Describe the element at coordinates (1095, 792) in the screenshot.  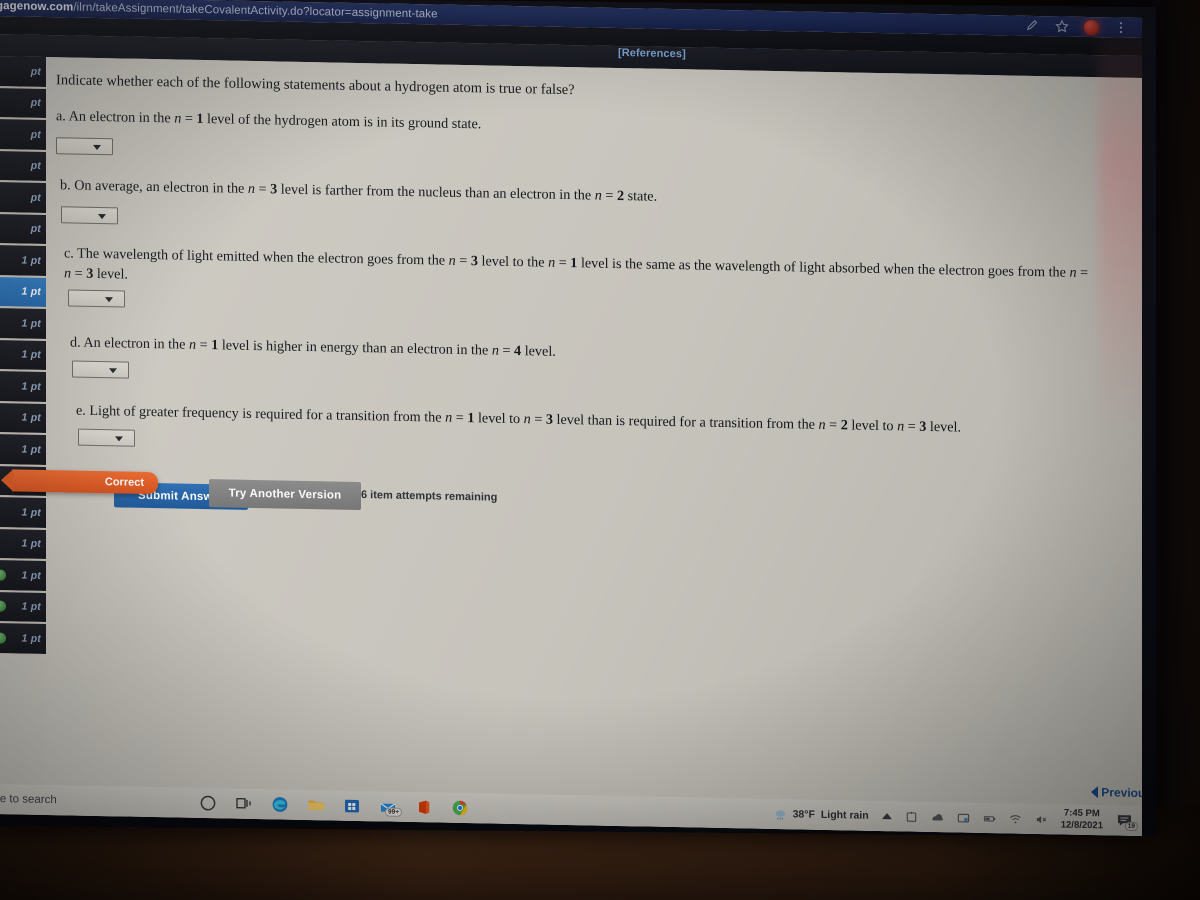
I see `chevron-left-icon` at that location.